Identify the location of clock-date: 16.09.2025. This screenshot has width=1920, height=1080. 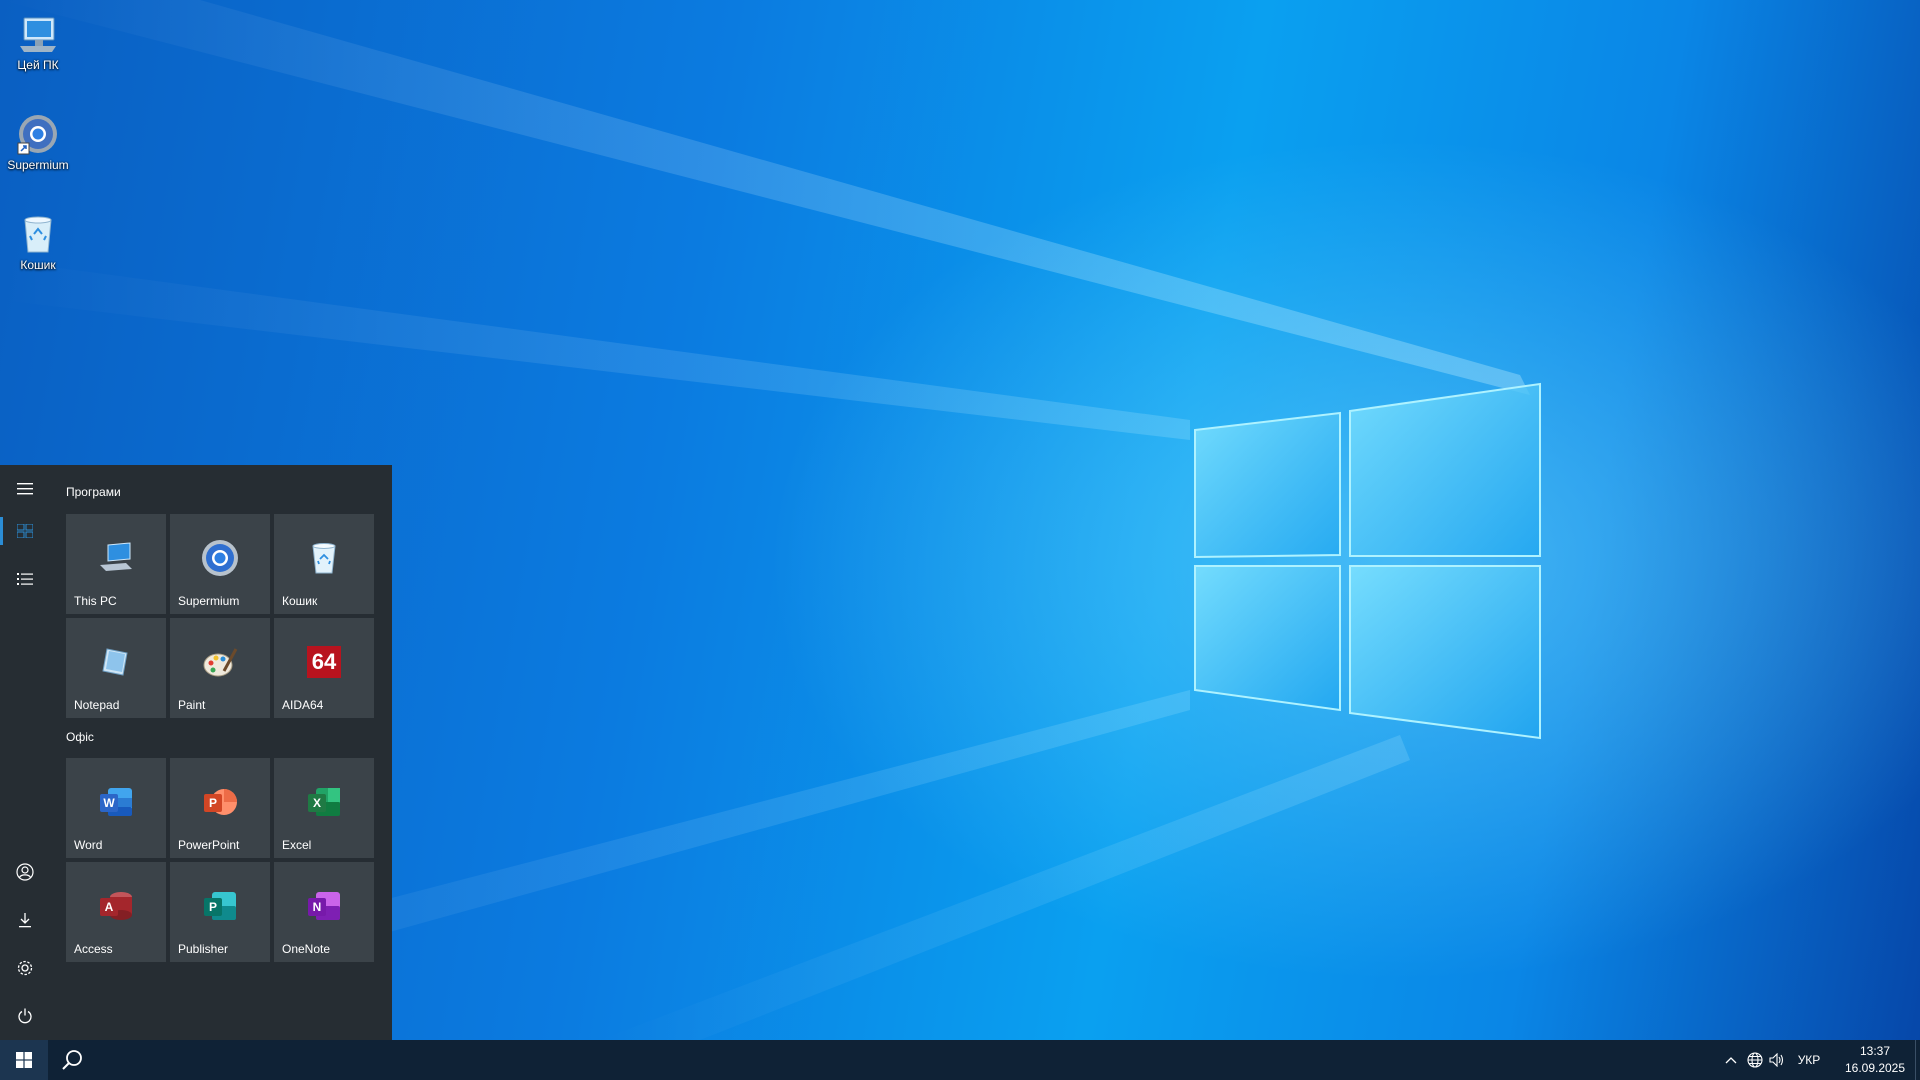
(1875, 1068).